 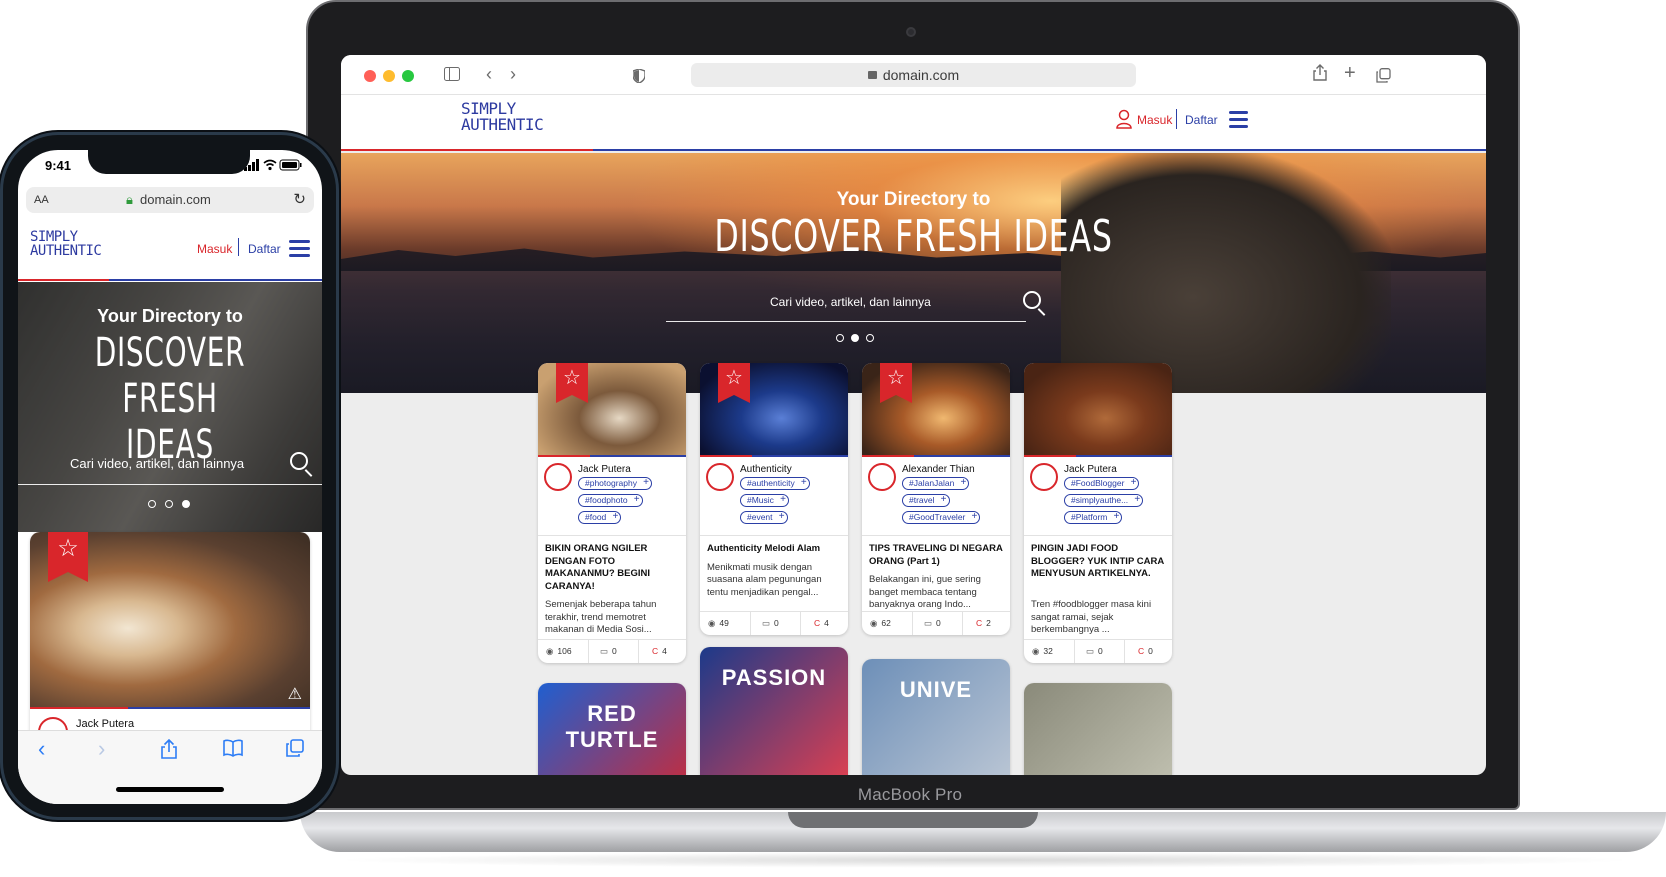 I want to click on warning-icon: ⚠, so click(x=295, y=694).